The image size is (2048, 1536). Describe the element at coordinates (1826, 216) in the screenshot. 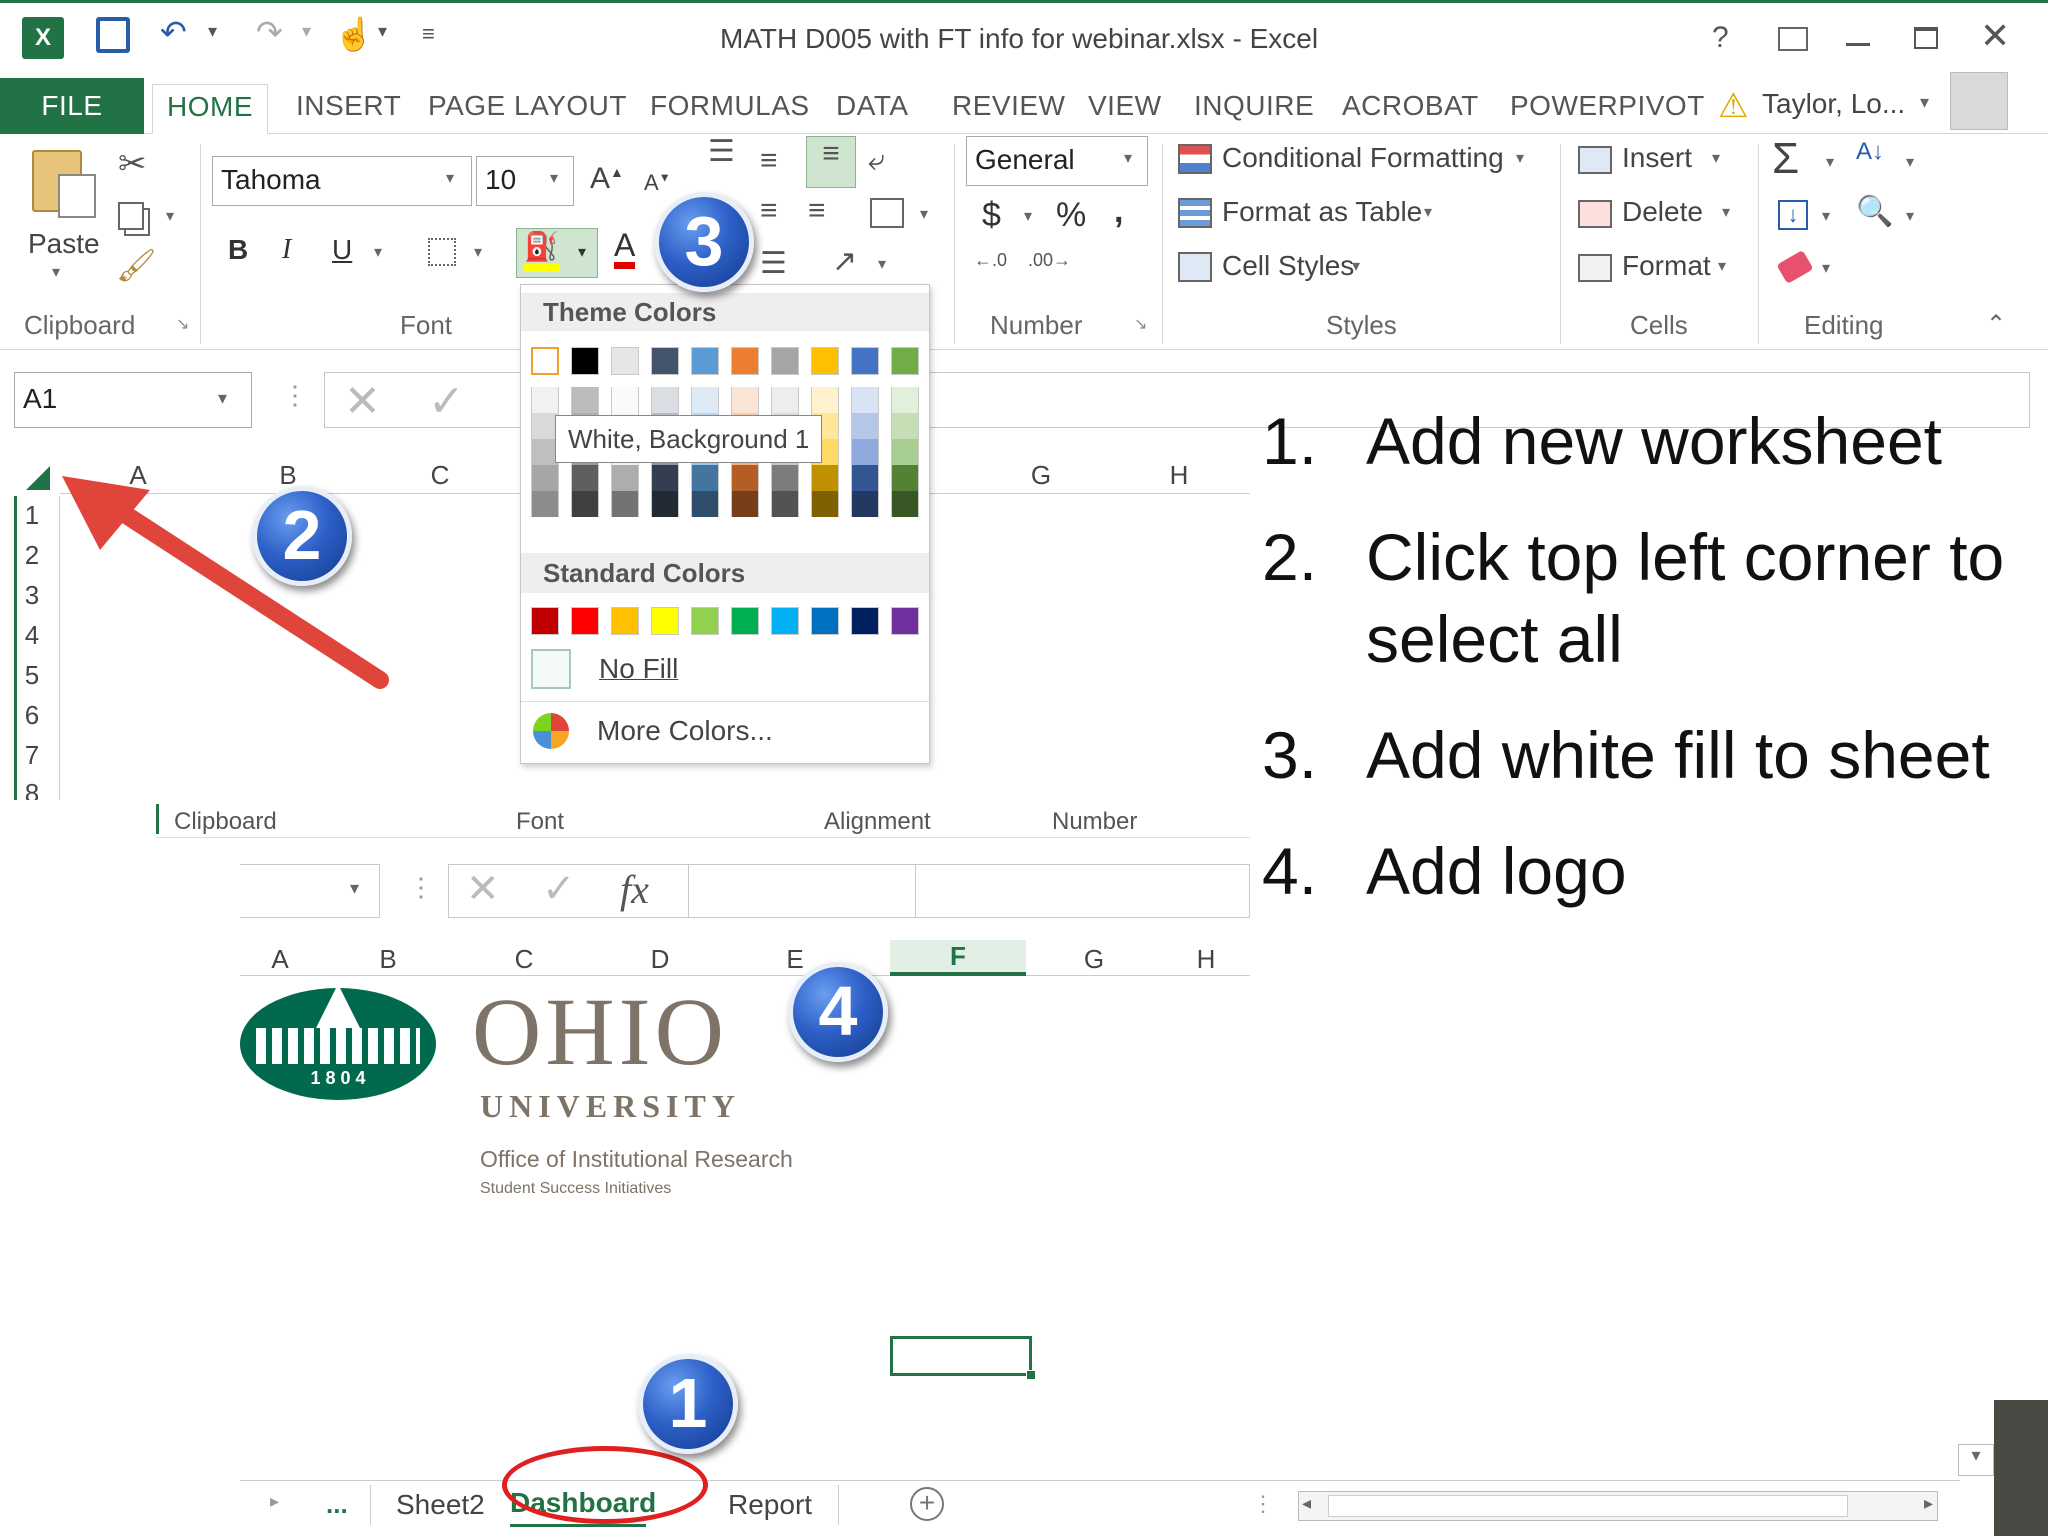

I see `fill-down-dropdown-icon: ▾` at that location.